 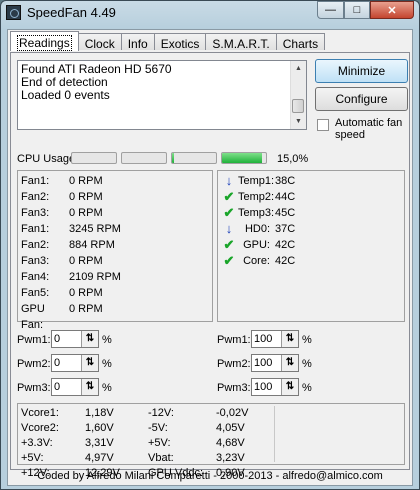 I want to click on configure-button: Configure, so click(x=361, y=99).